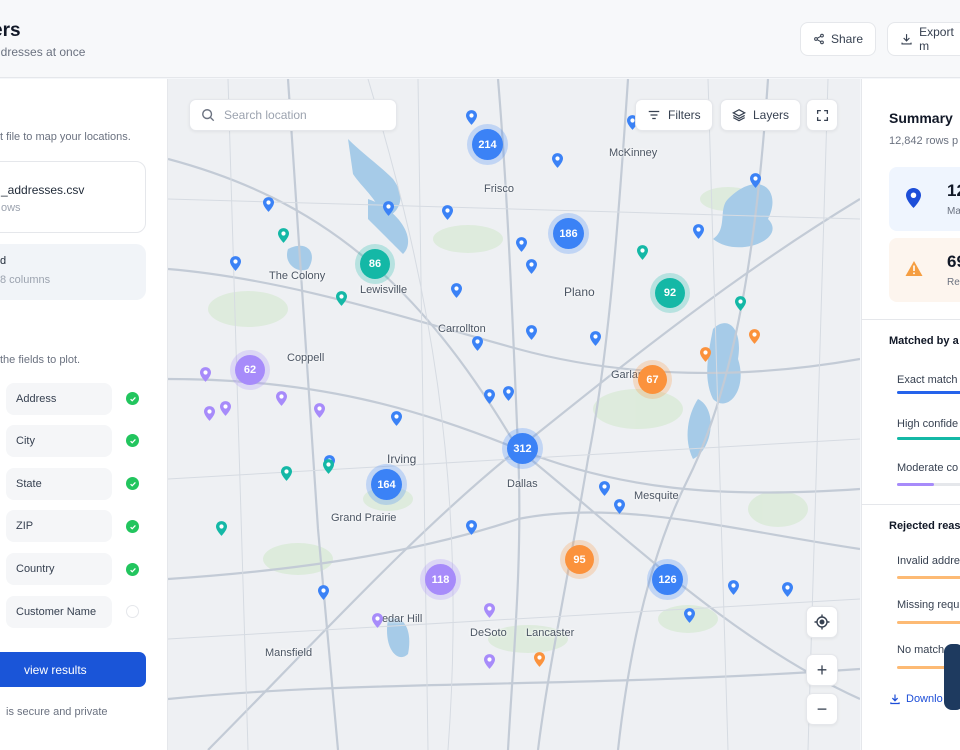 This screenshot has height=750, width=960. What do you see at coordinates (265, 115) in the screenshot?
I see `search-placeholder: Search location` at bounding box center [265, 115].